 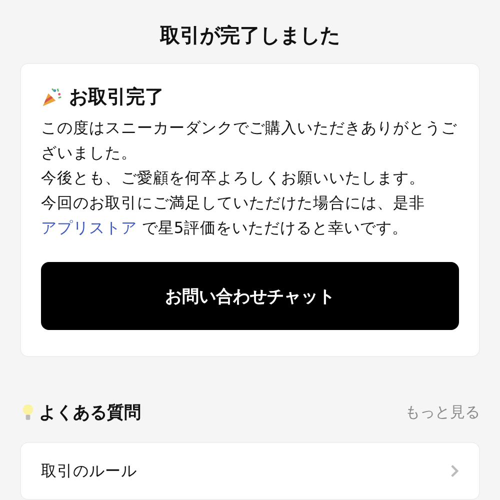 What do you see at coordinates (233, 178) in the screenshot?
I see `message-text: 今後とも、ご愛顧を何卒よろしくお願いいたします。` at bounding box center [233, 178].